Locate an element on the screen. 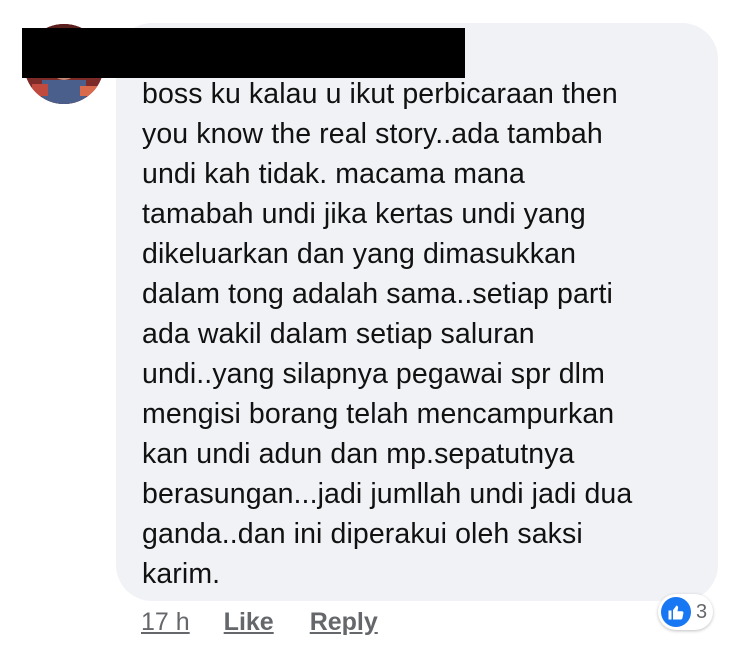 This screenshot has width=750, height=655. timestamp-link: 17 h is located at coordinates (165, 622).